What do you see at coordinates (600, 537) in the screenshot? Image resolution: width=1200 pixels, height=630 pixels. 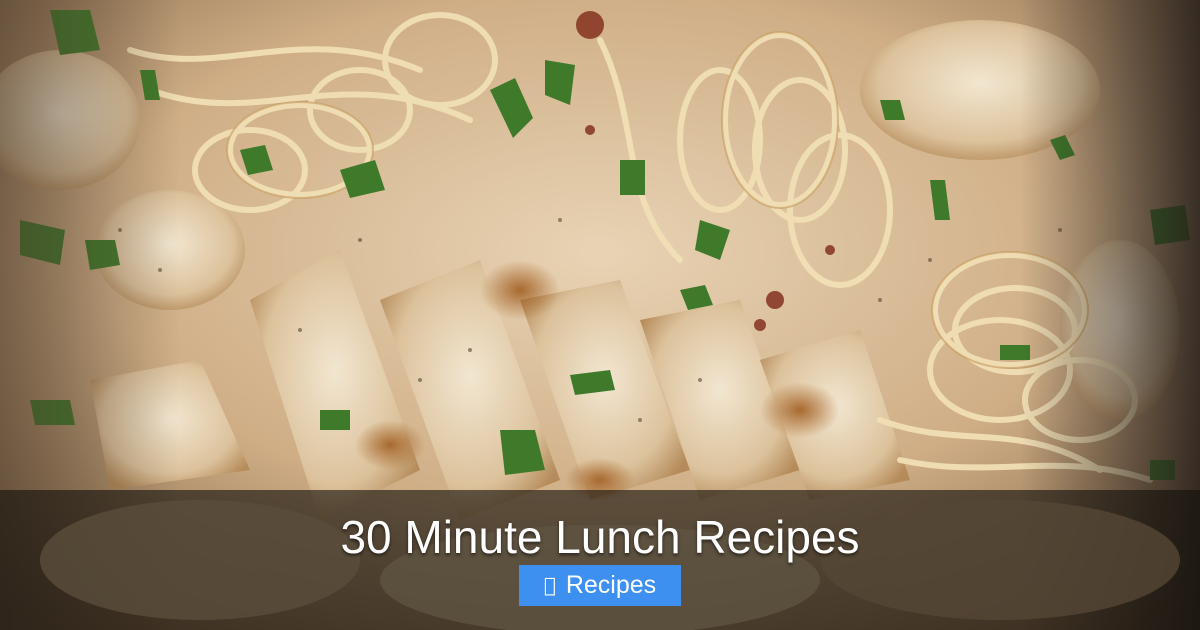 I see `post-title: 30 Minute Lunch Recipes` at bounding box center [600, 537].